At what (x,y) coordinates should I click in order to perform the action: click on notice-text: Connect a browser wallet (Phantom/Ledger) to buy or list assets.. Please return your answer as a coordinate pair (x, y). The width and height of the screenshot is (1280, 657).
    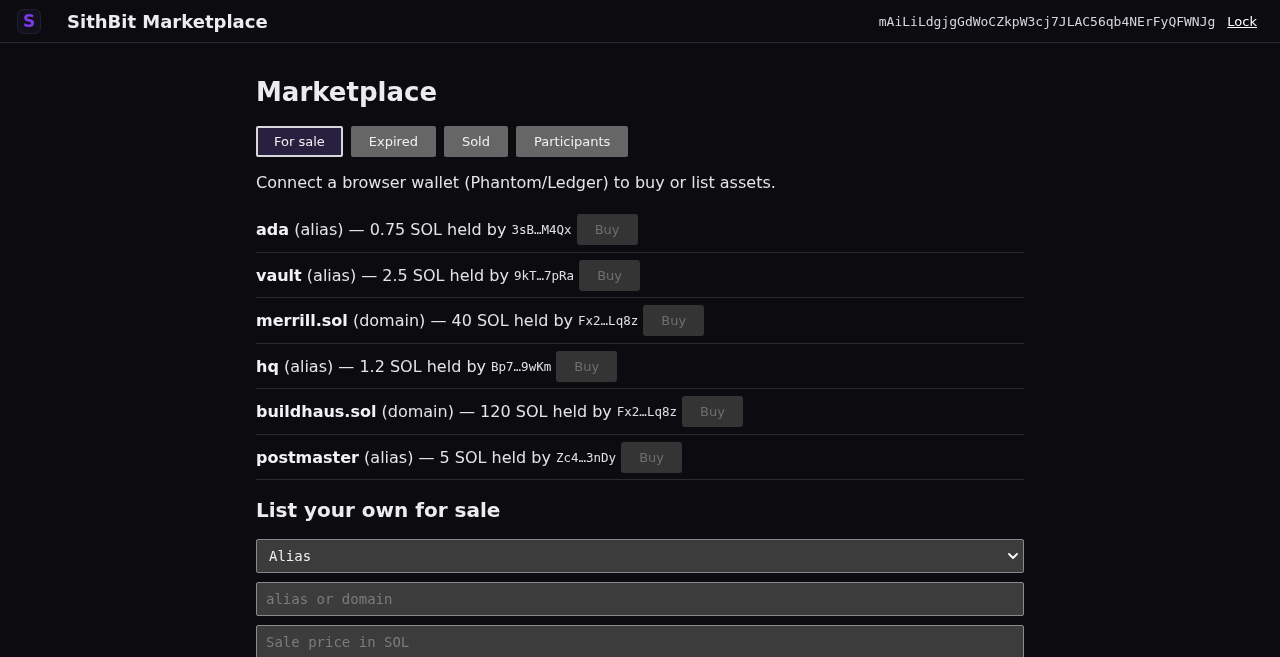
    Looking at the image, I should click on (516, 183).